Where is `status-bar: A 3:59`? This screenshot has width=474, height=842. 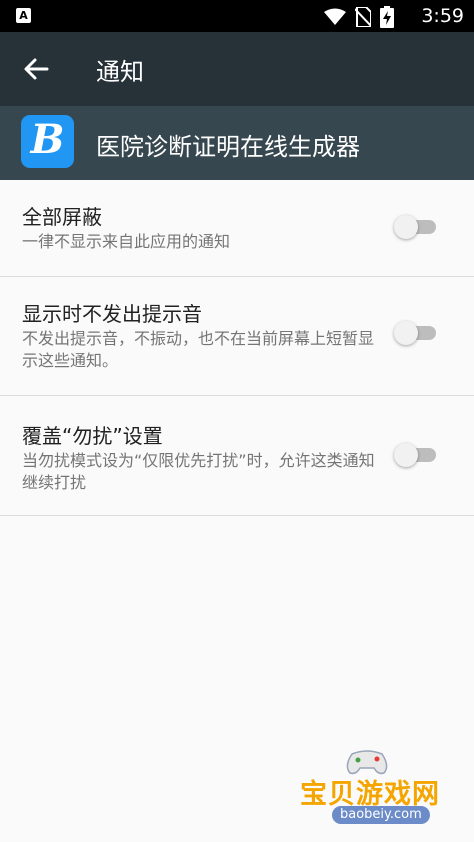
status-bar: A 3:59 is located at coordinates (237, 16).